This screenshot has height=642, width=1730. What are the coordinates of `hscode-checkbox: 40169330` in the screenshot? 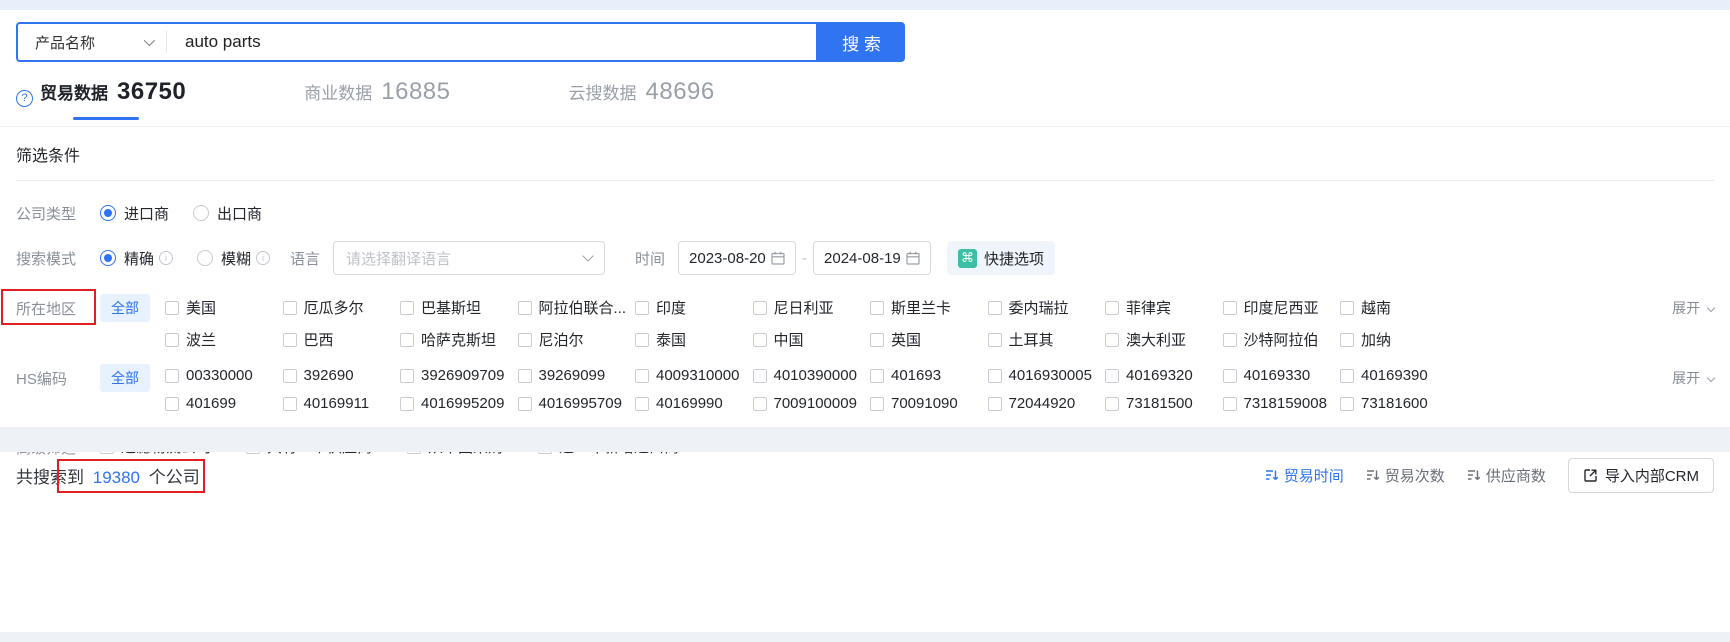 It's located at (1281, 375).